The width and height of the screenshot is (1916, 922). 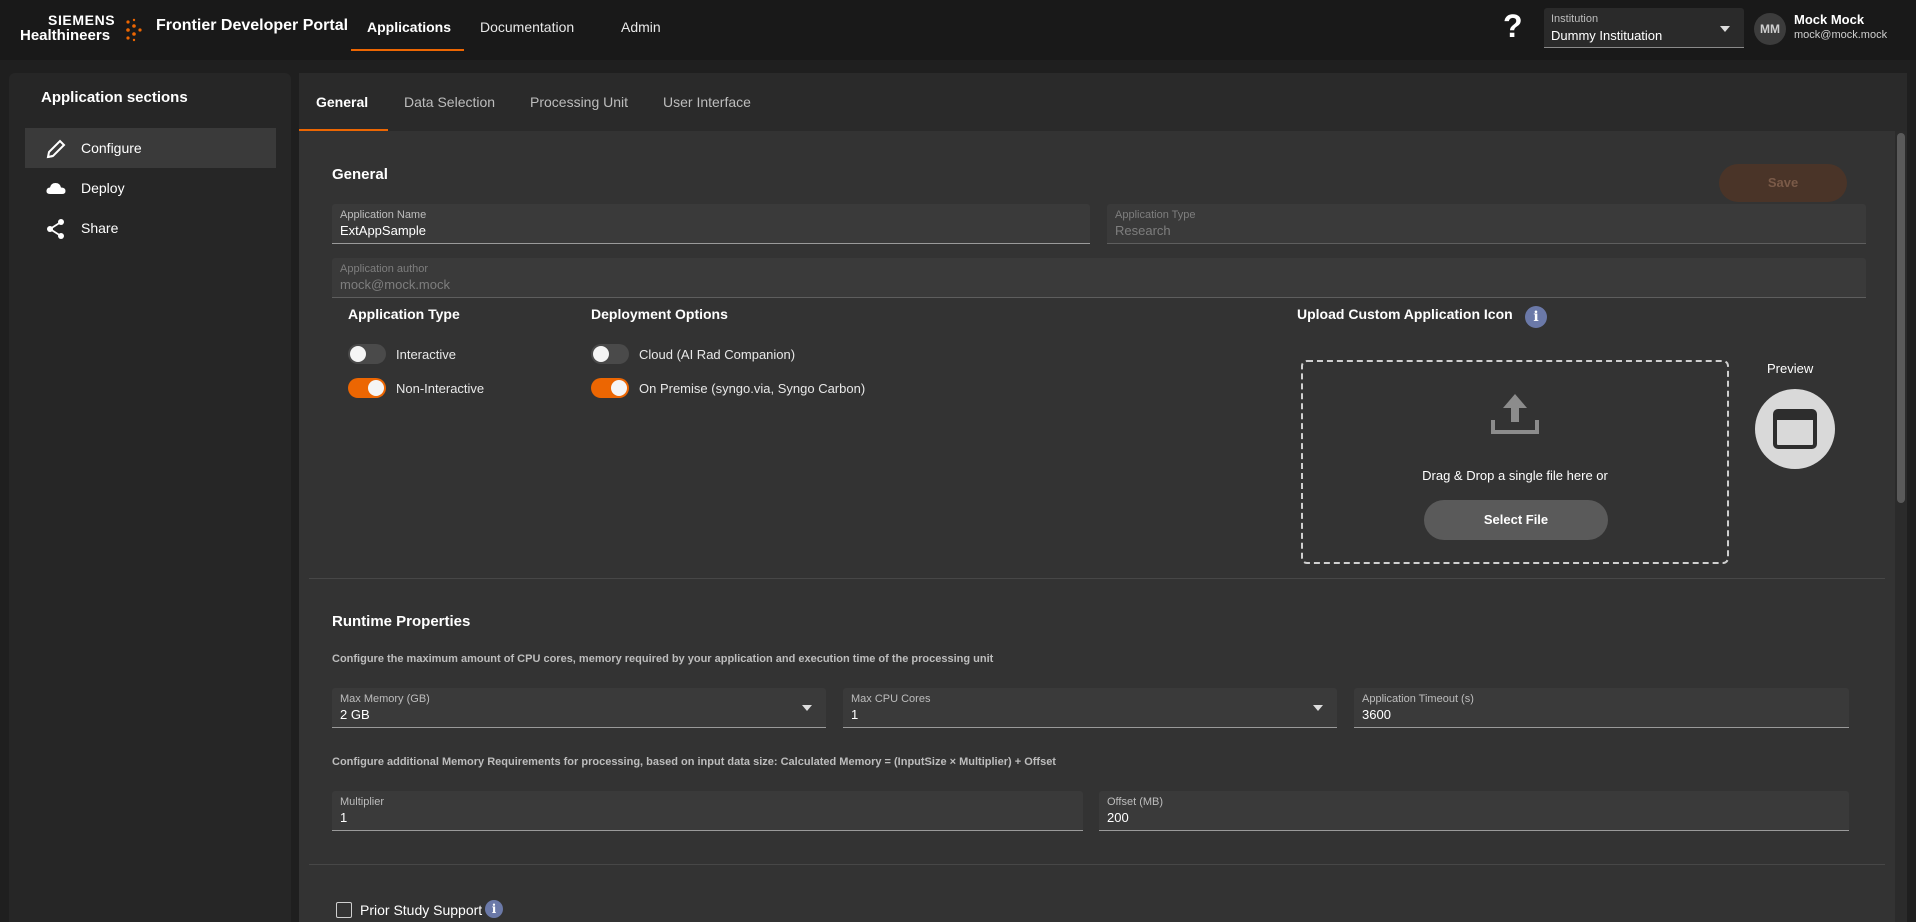 I want to click on on-premise-toggle, so click(x=610, y=388).